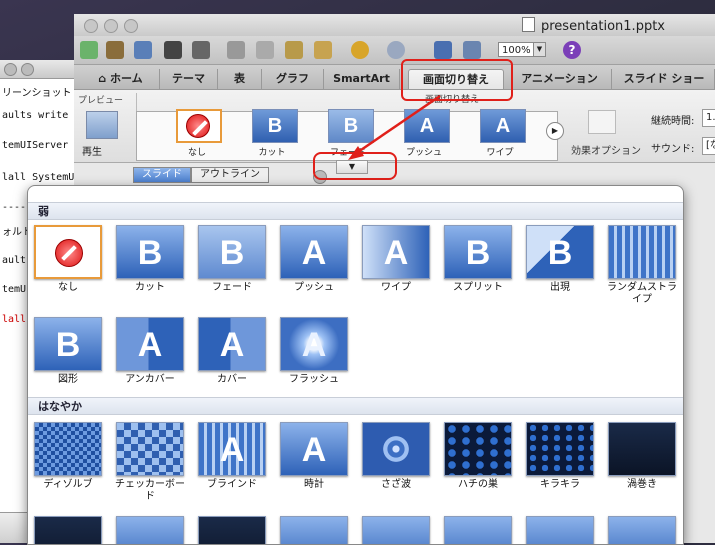 Image resolution: width=715 pixels, height=545 pixels. Describe the element at coordinates (275, 126) in the screenshot. I see `ribbon-thumb-cut: B` at that location.